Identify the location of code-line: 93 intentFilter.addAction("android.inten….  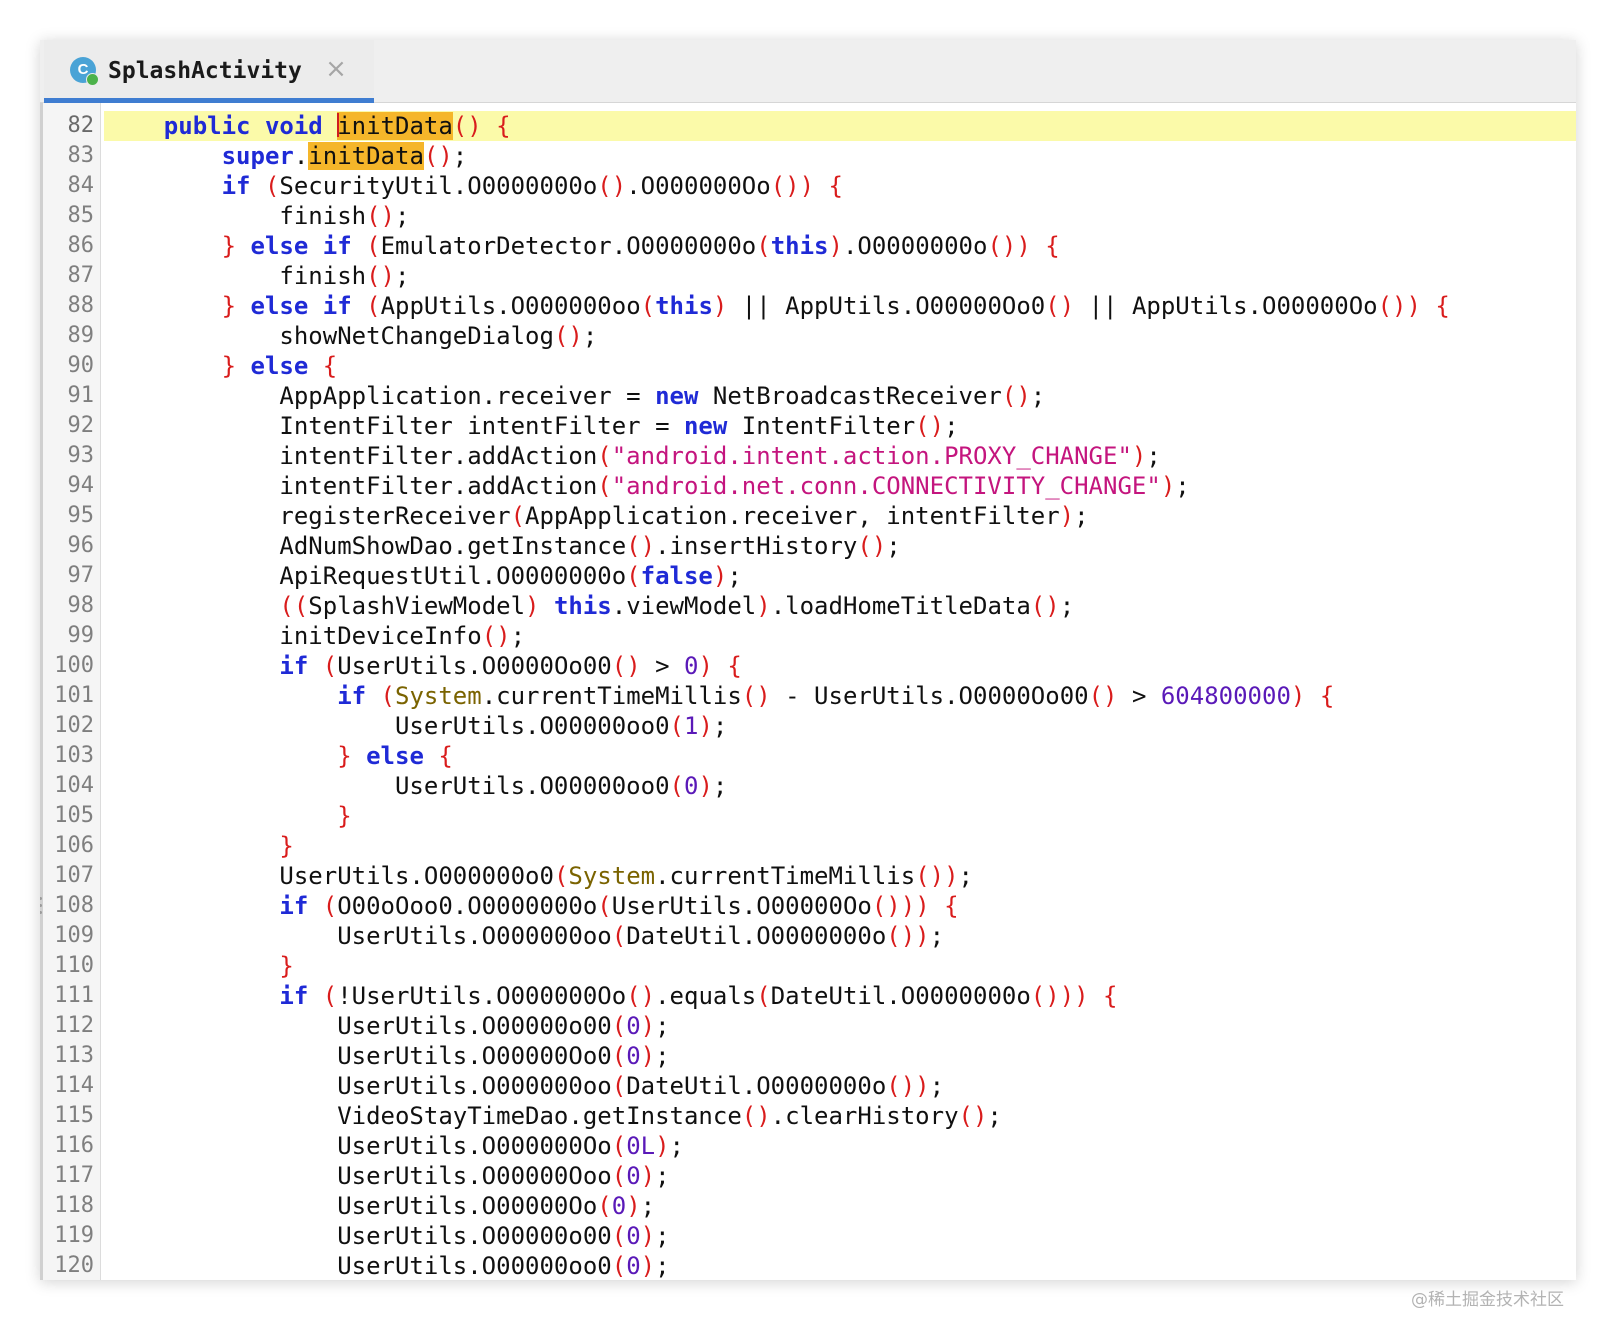
(808, 456).